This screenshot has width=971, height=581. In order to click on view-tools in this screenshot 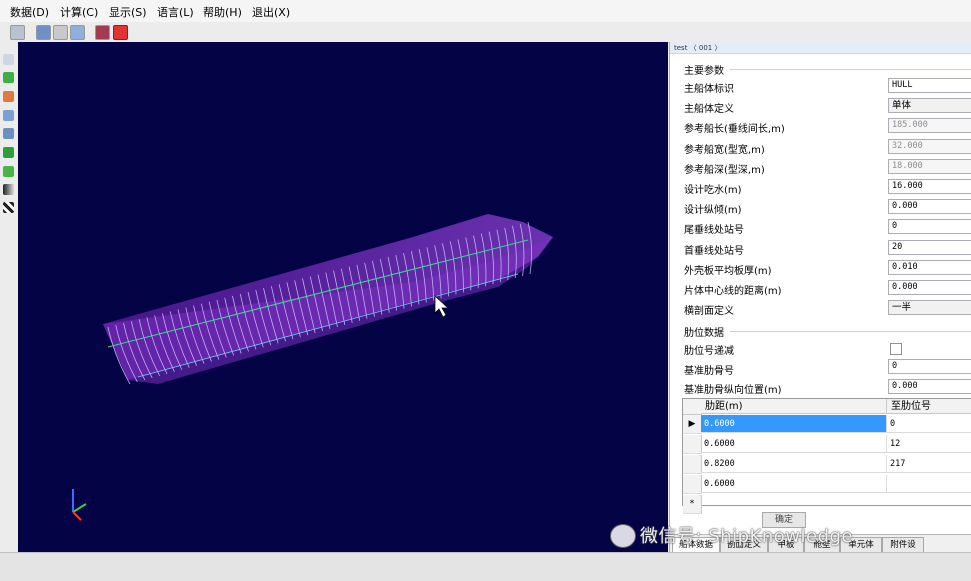, I will do `click(9, 297)`.